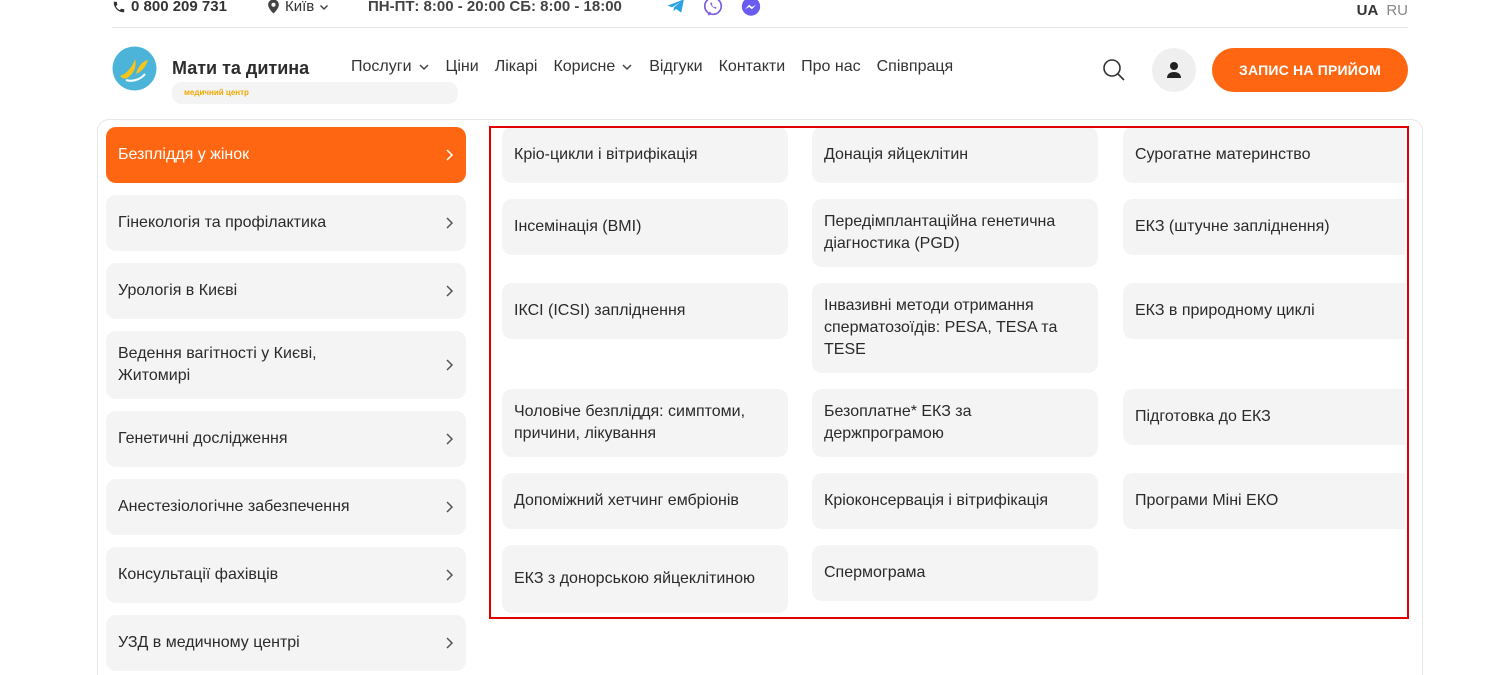  I want to click on nav-useful-label: Корисне, so click(584, 66).